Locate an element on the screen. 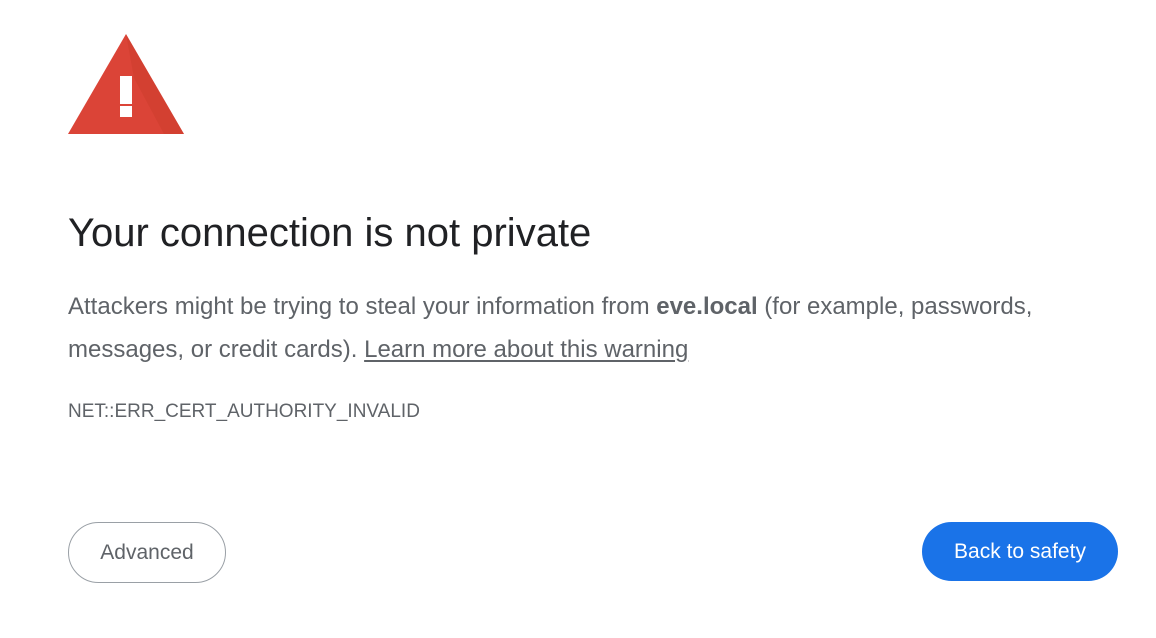 The image size is (1156, 638). host-name: eve.local is located at coordinates (707, 306).